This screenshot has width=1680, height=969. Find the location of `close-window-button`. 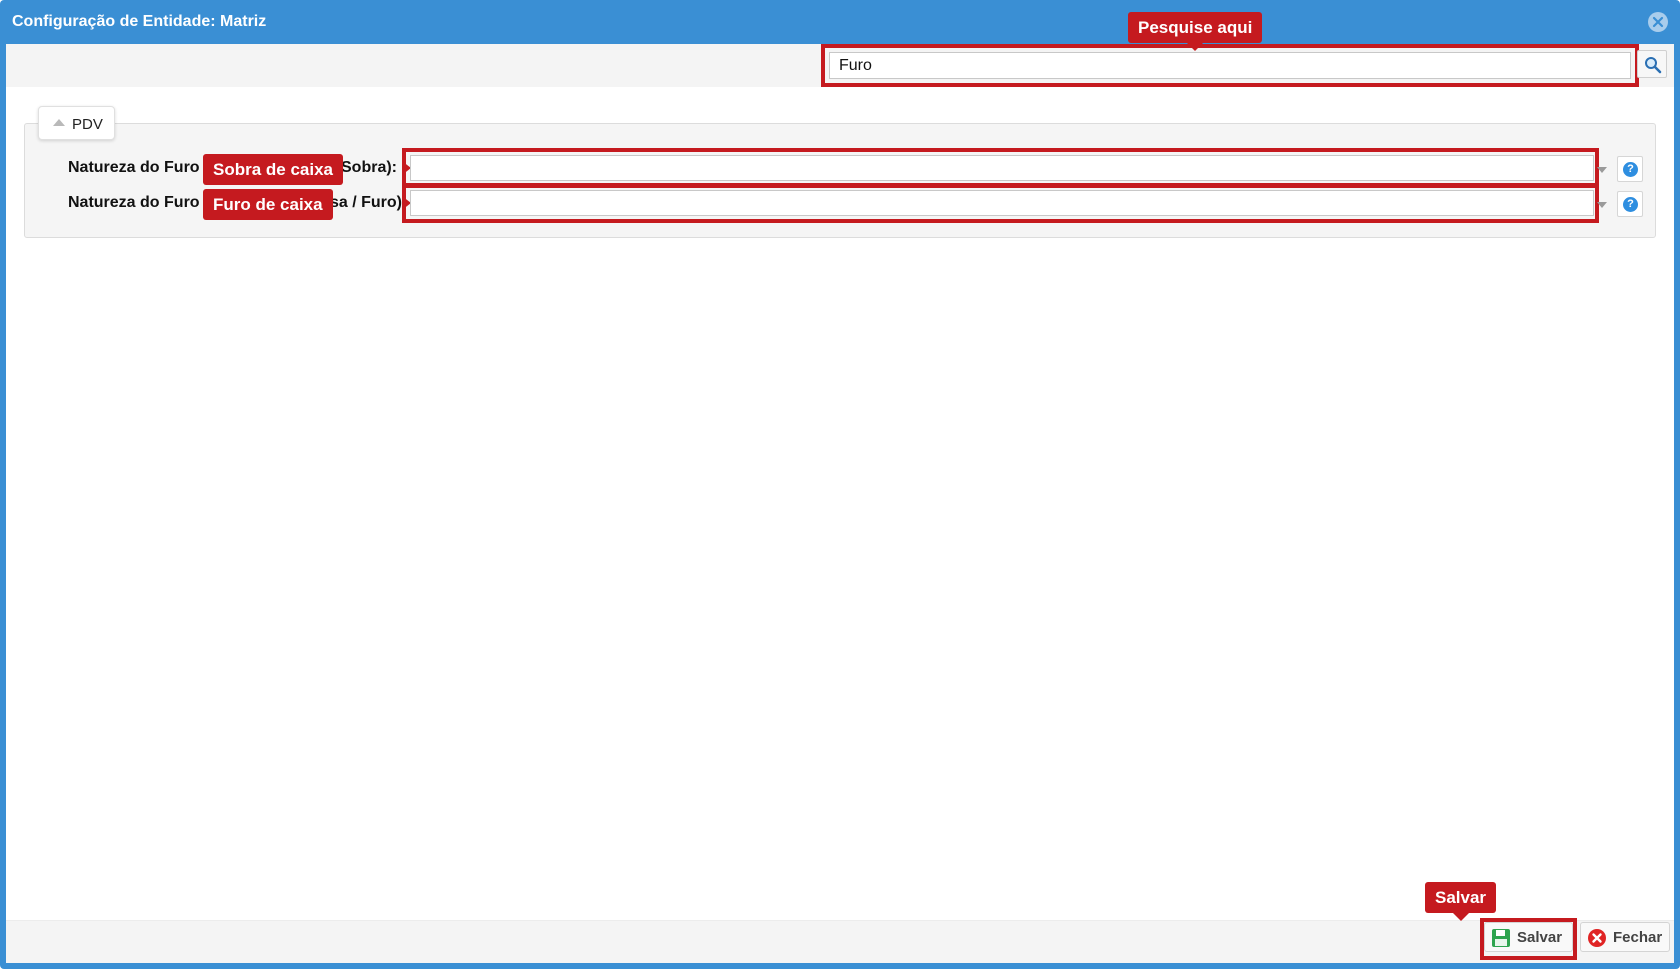

close-window-button is located at coordinates (1658, 22).